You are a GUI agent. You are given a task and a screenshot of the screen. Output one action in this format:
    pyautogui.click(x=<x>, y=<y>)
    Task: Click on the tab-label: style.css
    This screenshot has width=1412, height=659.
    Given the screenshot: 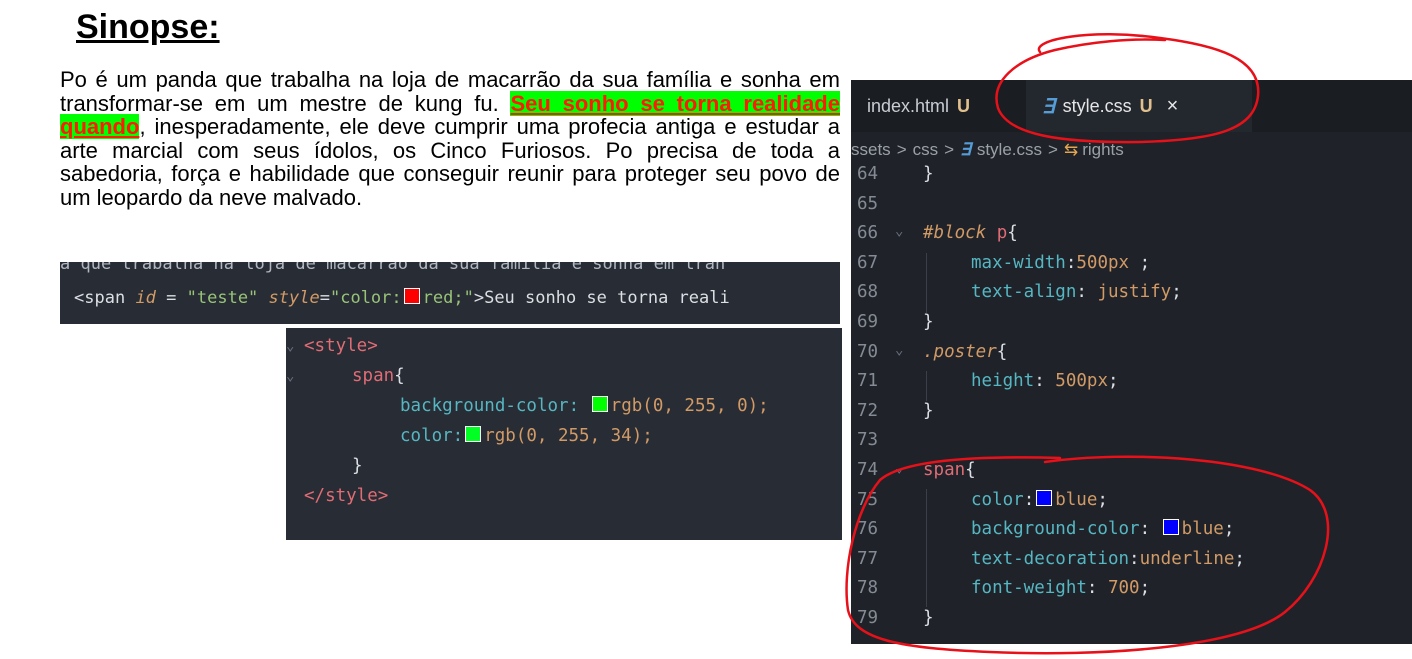 What is the action you would take?
    pyautogui.click(x=1097, y=105)
    